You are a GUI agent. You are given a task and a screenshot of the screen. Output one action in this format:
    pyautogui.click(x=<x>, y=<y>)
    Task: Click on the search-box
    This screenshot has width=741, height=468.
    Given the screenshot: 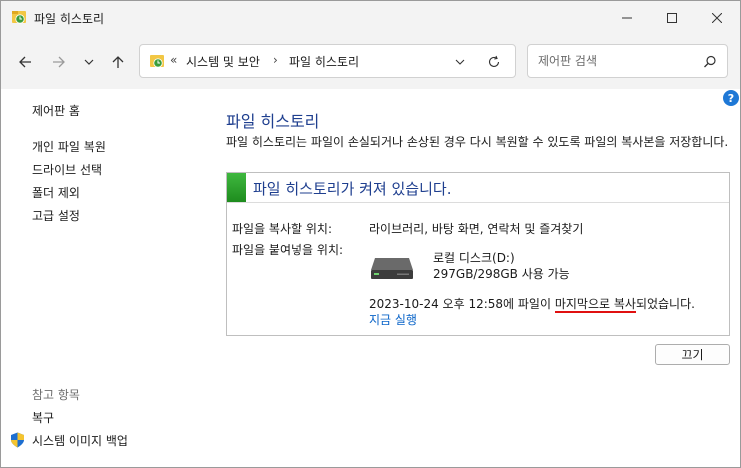 What is the action you would take?
    pyautogui.click(x=627, y=61)
    